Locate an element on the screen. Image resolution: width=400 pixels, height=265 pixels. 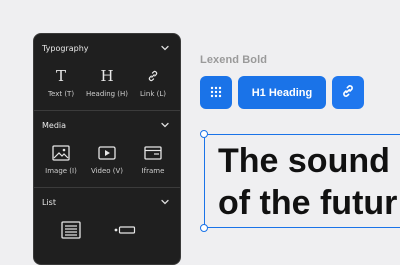
section-title: Media is located at coordinates (54, 125).